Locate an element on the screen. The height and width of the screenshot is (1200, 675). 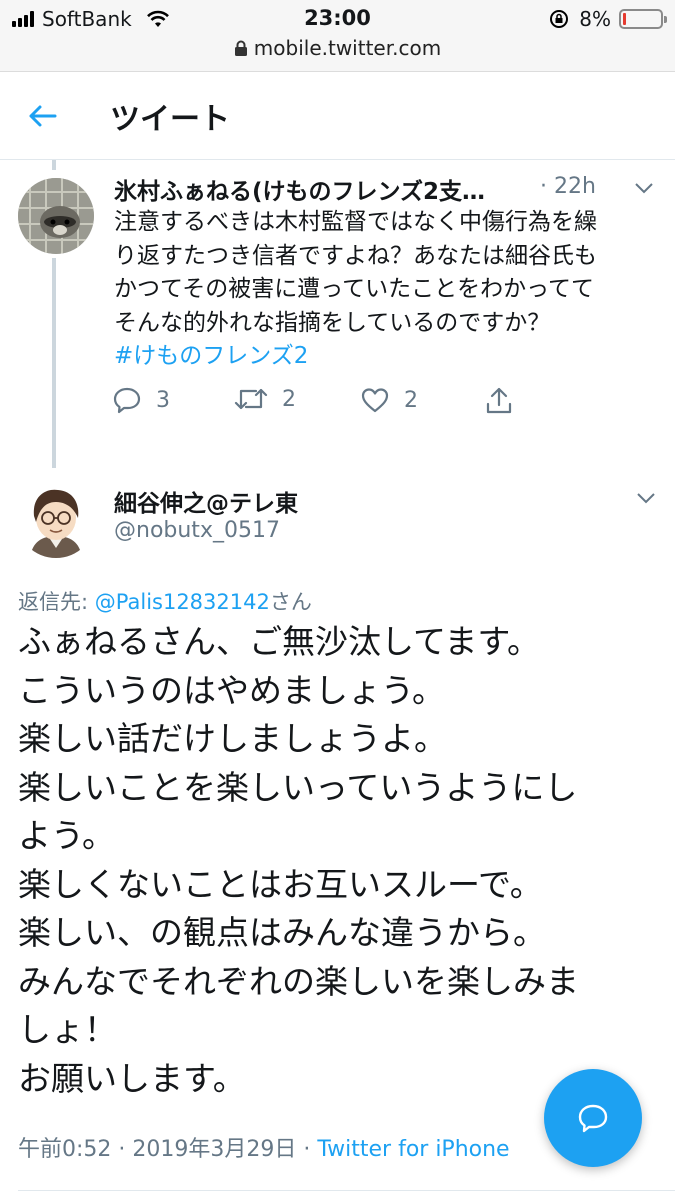
tweet-text-line: よう。 is located at coordinates (67, 835).